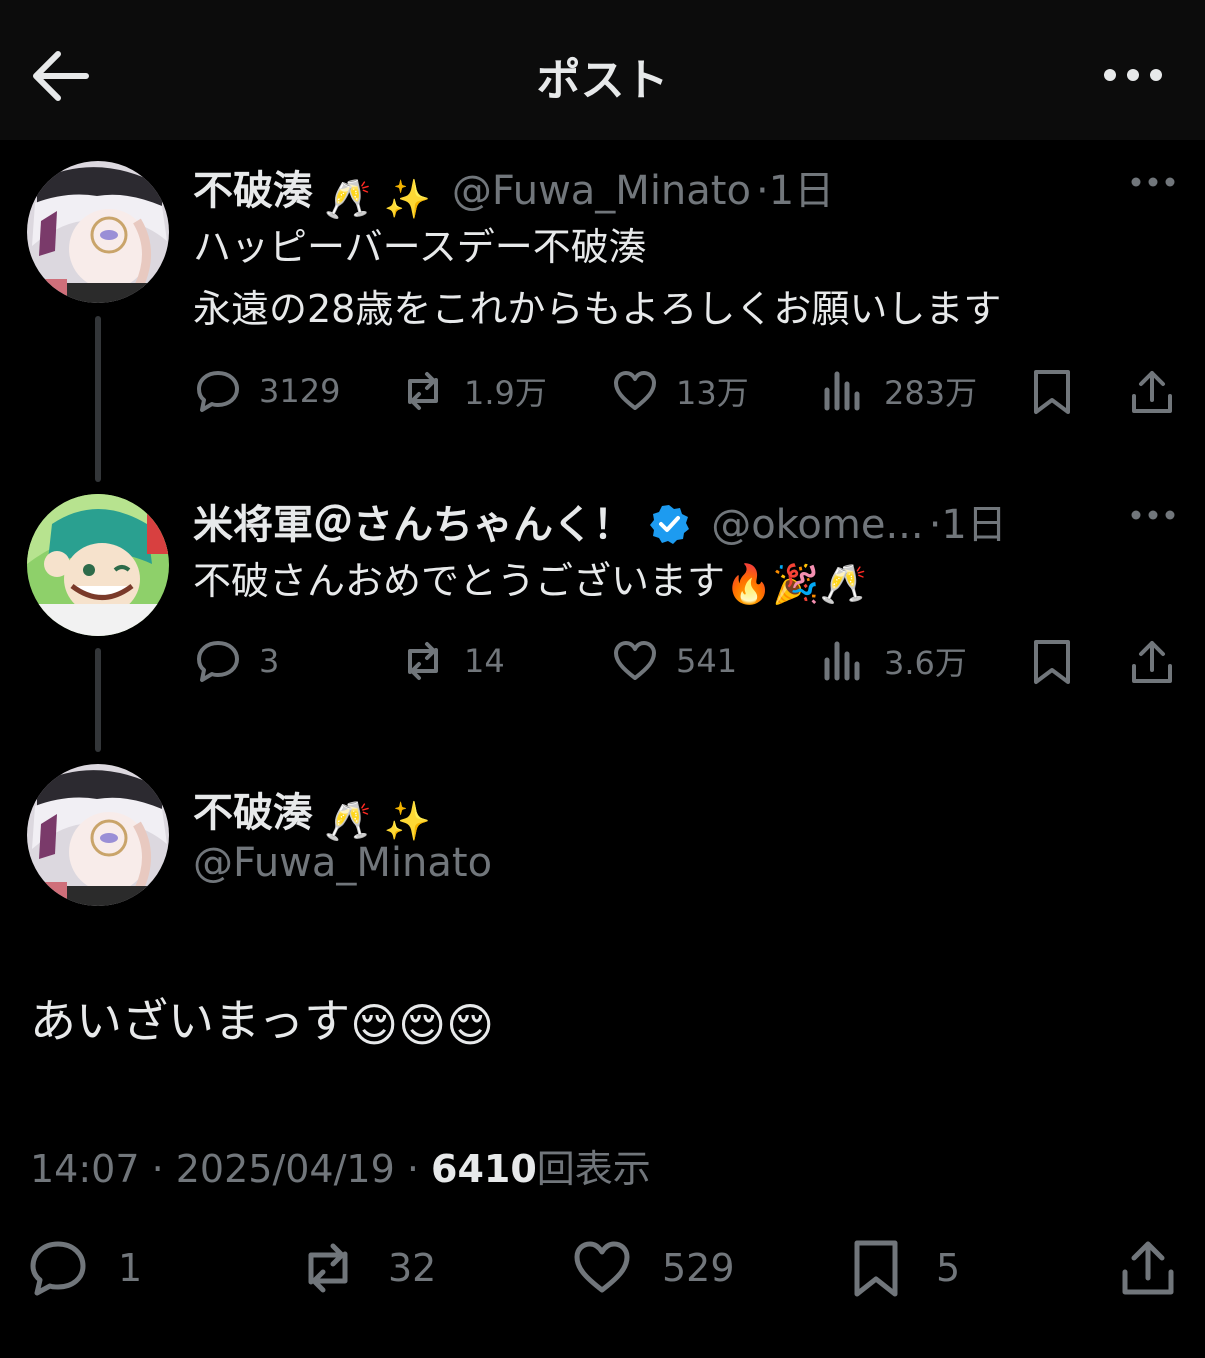 Image resolution: width=1205 pixels, height=1358 pixels. What do you see at coordinates (707, 661) in the screenshot?
I see `tweet-2-like-count: 541` at bounding box center [707, 661].